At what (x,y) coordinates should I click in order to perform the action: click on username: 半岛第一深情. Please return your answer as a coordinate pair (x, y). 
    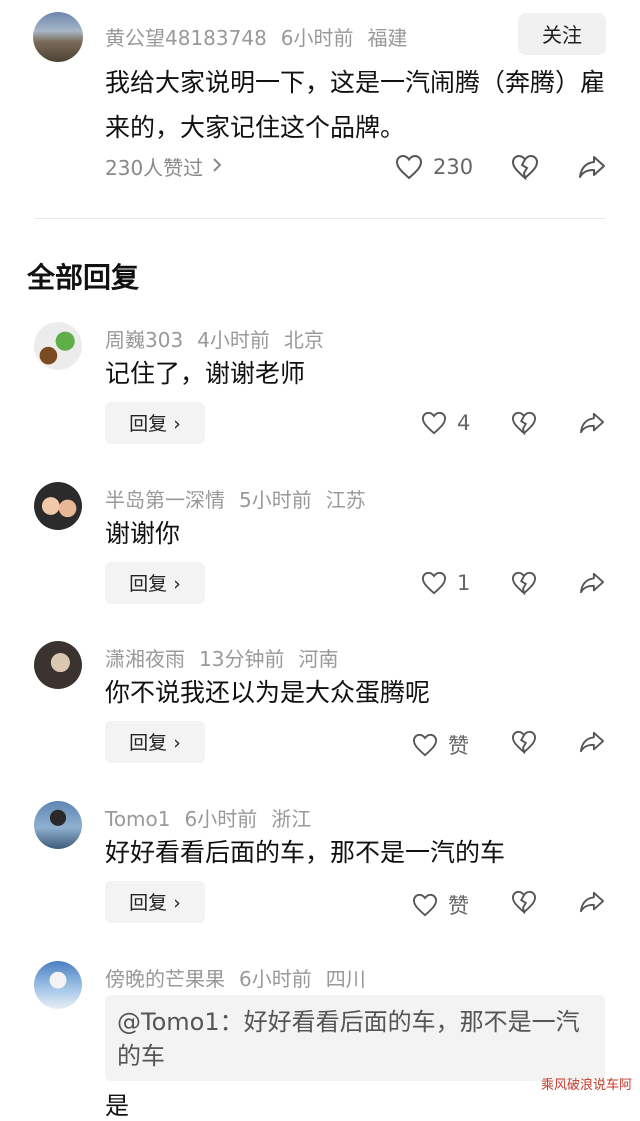
    Looking at the image, I should click on (165, 500).